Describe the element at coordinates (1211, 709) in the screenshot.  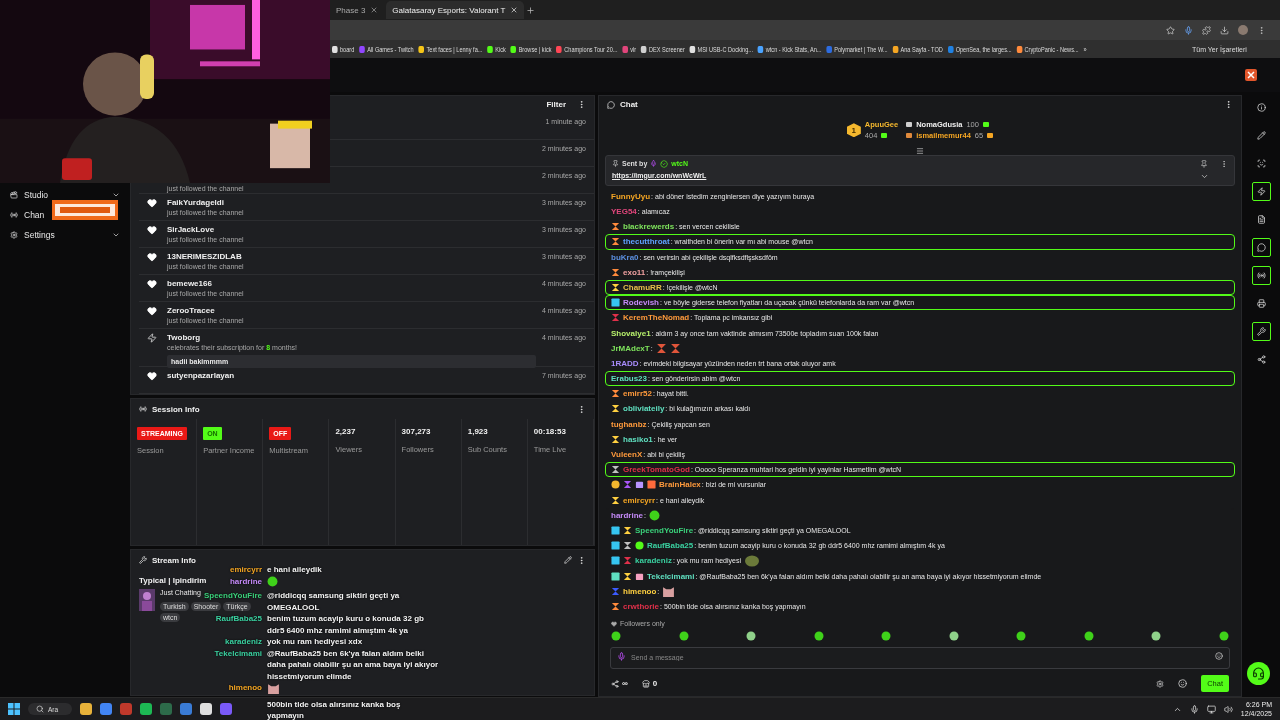
I see `network-icon` at that location.